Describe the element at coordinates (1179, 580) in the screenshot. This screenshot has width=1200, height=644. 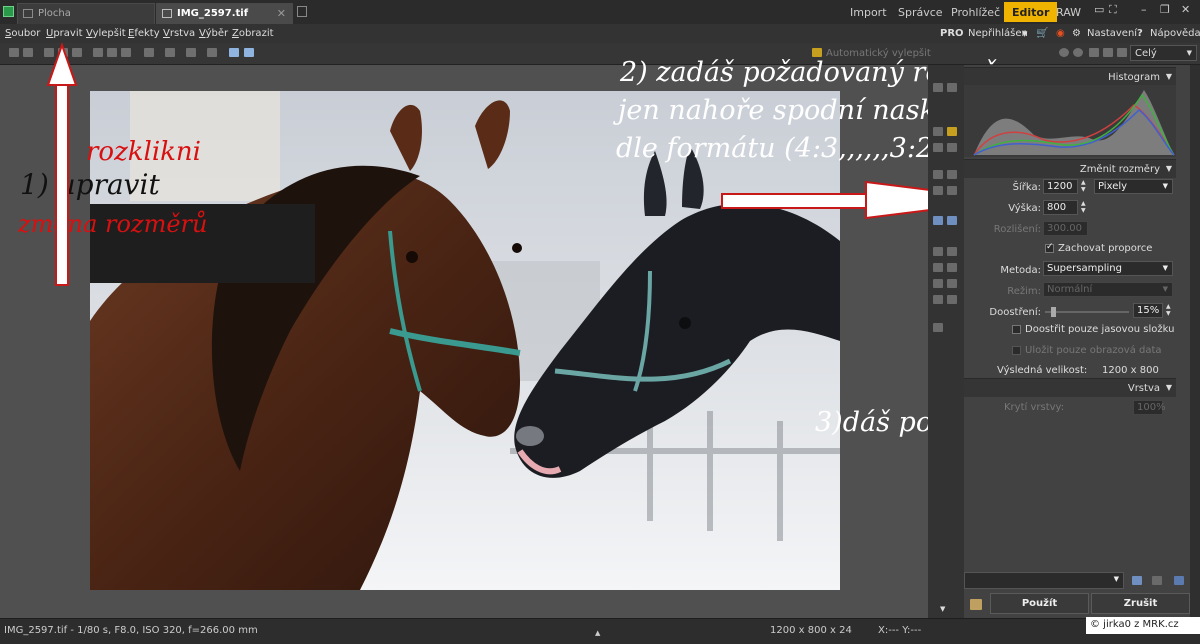
I see `reset-icon` at that location.